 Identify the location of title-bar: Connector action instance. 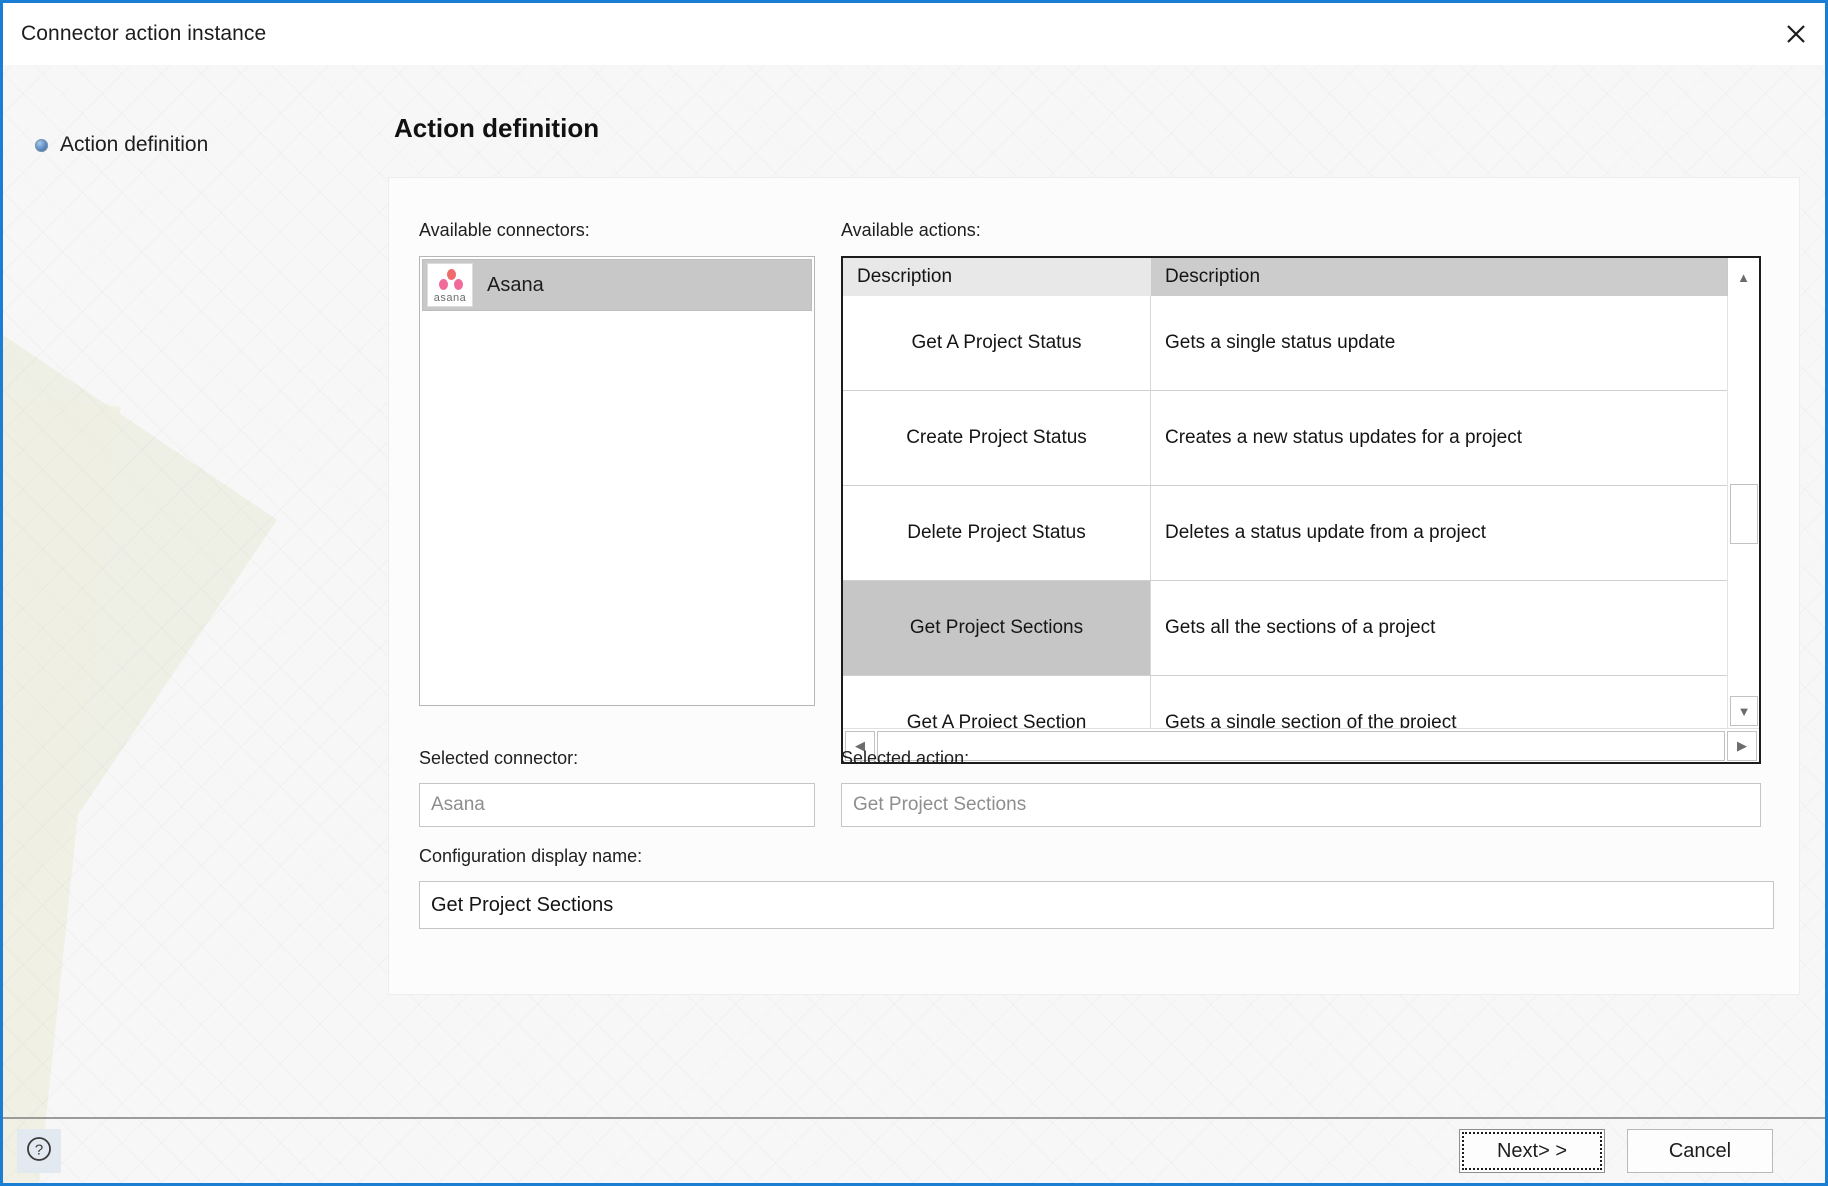
(914, 34).